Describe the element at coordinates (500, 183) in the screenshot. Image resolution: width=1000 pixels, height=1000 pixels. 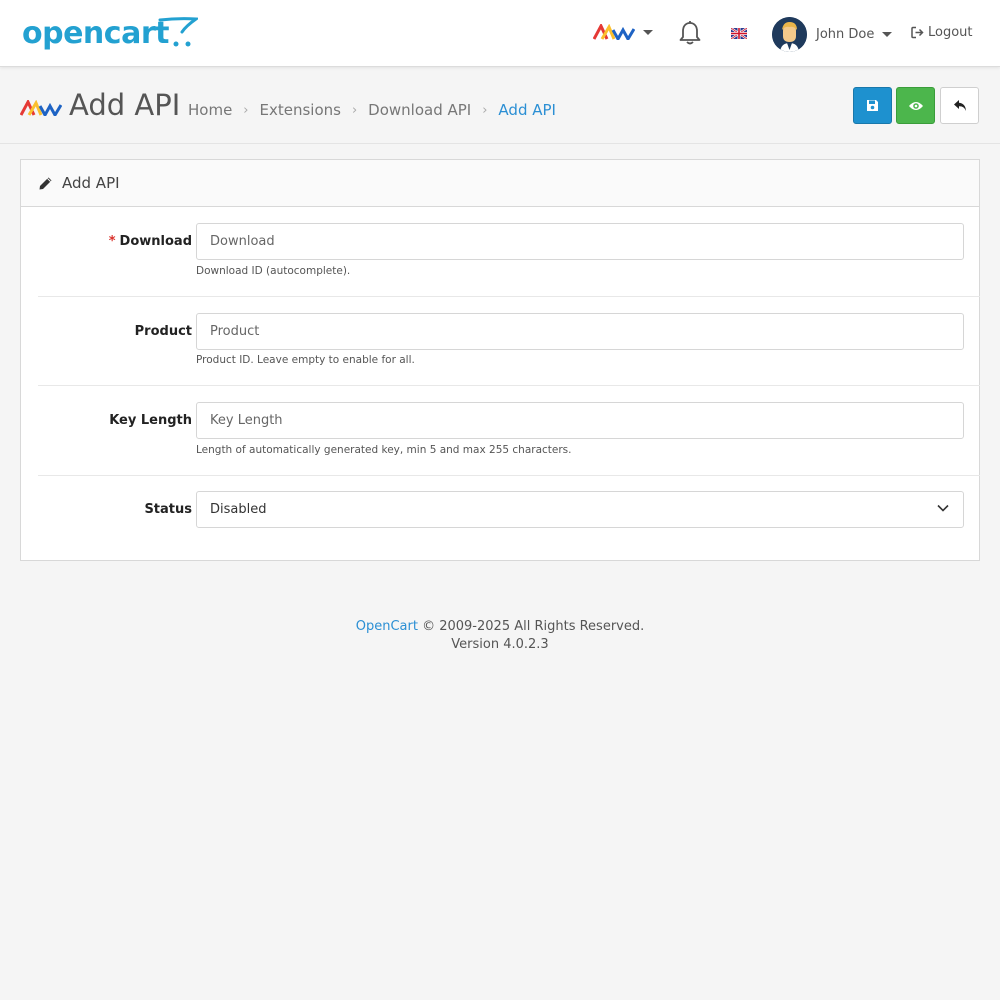
I see `card-header: Add API` at that location.